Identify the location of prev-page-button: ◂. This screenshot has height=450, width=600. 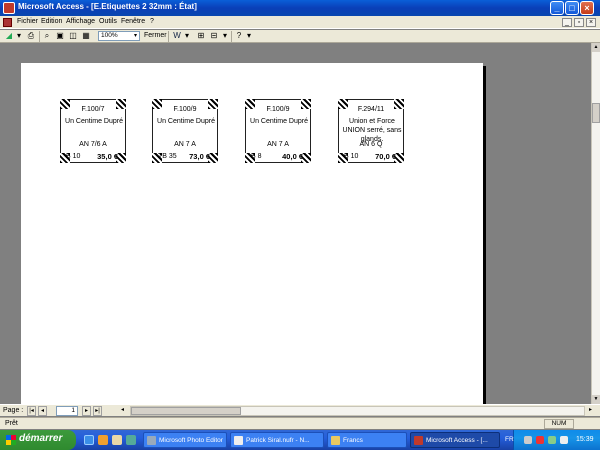
(42, 411).